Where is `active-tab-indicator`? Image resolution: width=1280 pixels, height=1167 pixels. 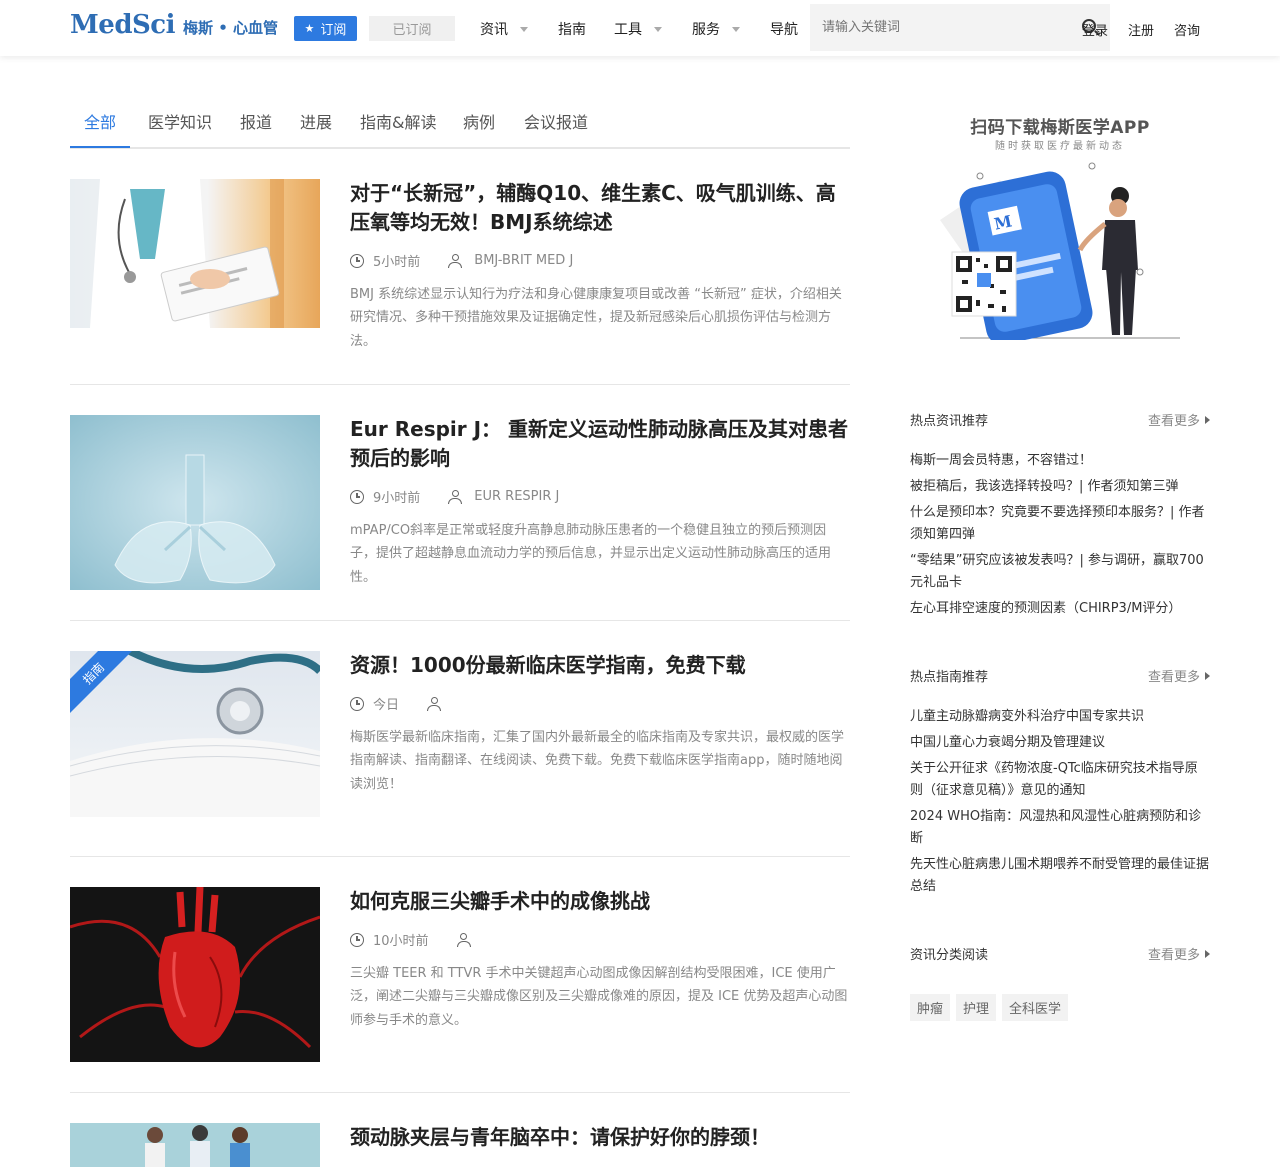 active-tab-indicator is located at coordinates (100, 147).